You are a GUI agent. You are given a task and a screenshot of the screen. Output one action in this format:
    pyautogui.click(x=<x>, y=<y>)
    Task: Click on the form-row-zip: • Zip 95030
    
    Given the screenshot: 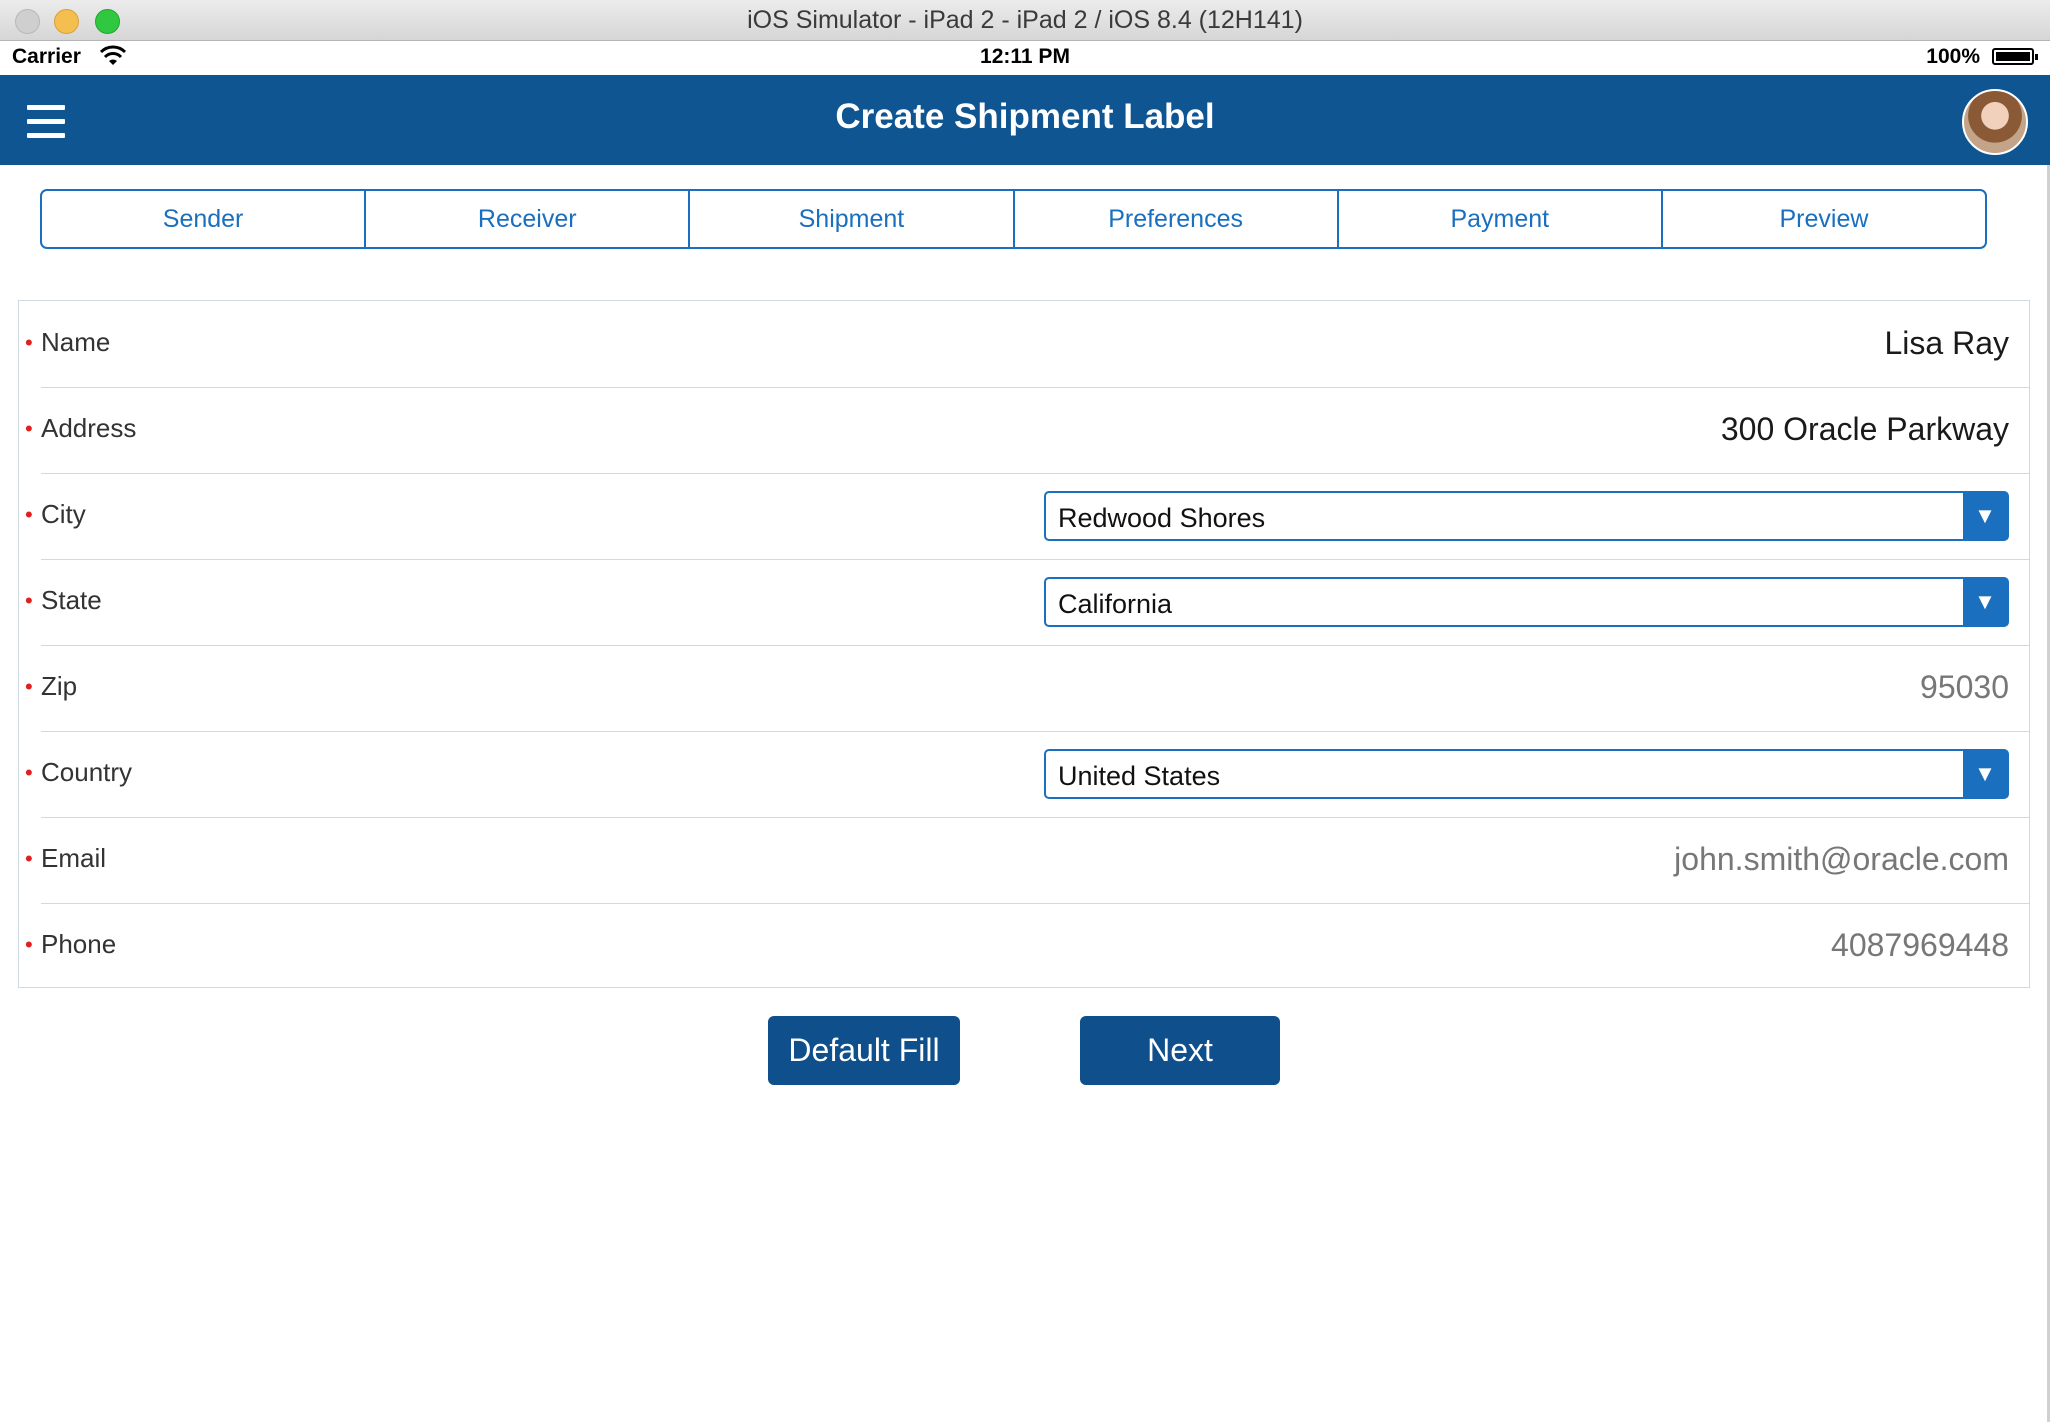 What is the action you would take?
    pyautogui.click(x=1027, y=688)
    